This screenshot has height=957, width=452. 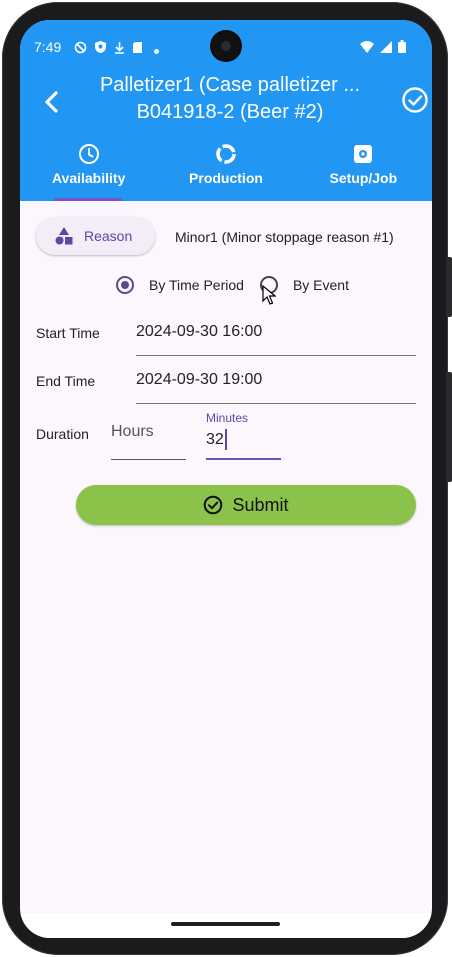 I want to click on end-time-underline, so click(x=276, y=403).